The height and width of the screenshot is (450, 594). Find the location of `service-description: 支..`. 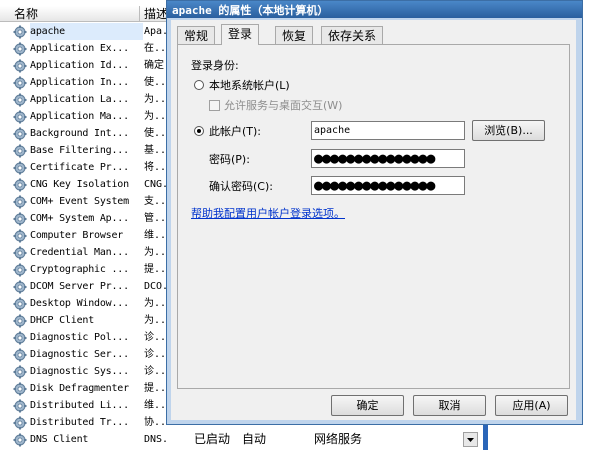

service-description: 支.. is located at coordinates (155, 201).